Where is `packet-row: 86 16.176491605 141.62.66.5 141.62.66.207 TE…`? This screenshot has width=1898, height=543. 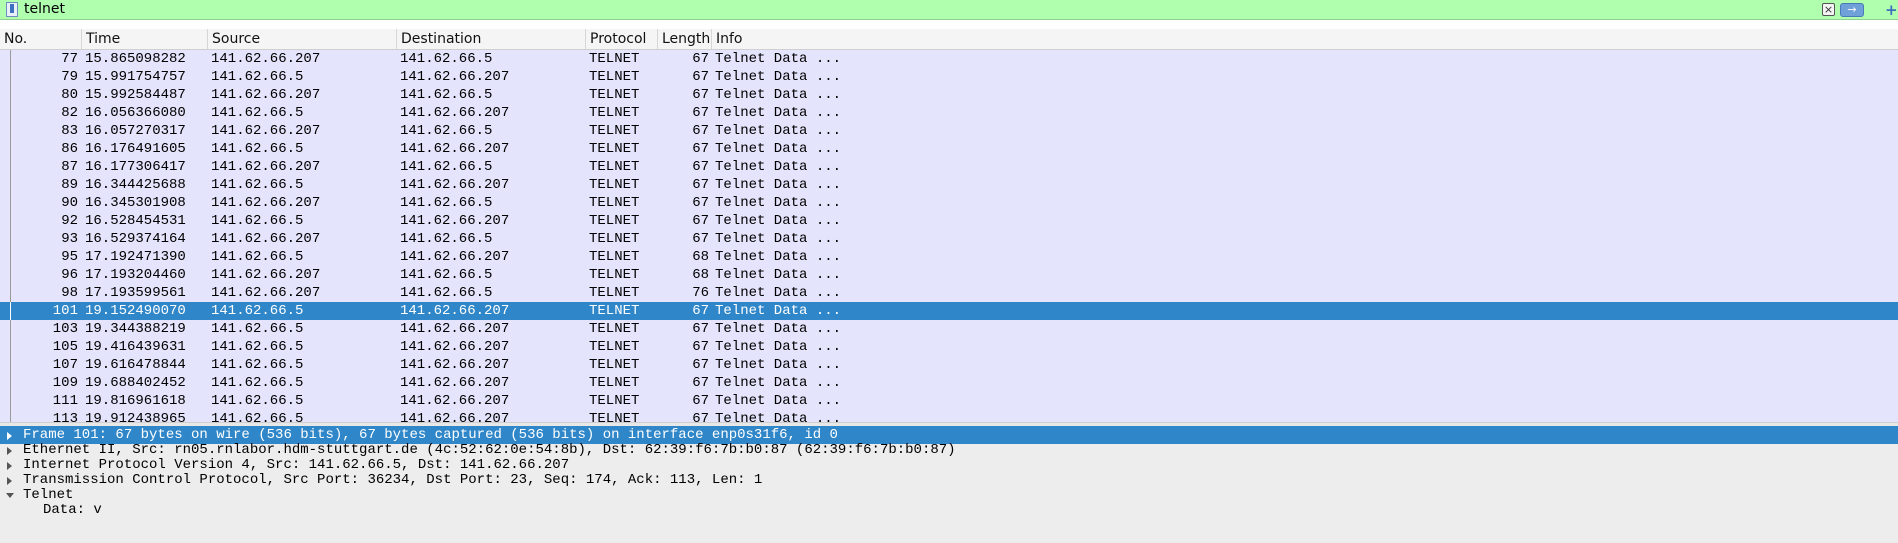 packet-row: 86 16.176491605 141.62.66.5 141.62.66.207 TE… is located at coordinates (949, 149).